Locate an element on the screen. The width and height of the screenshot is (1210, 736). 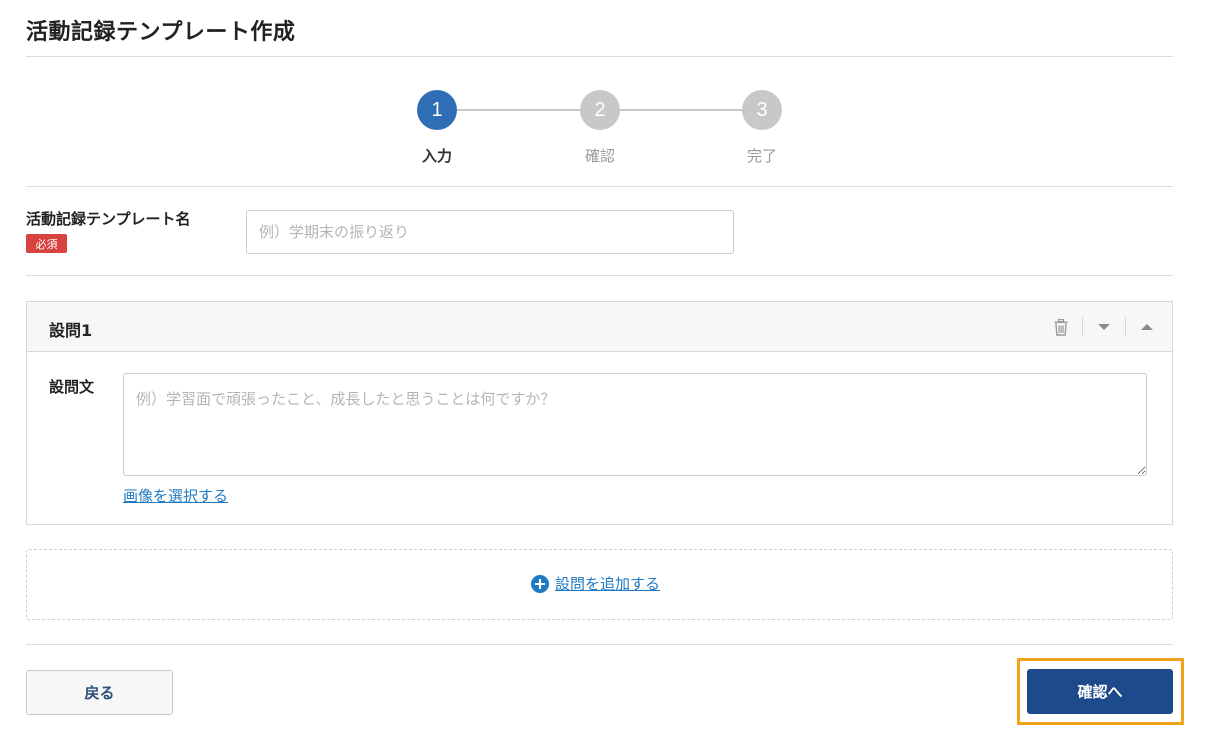
question-title: 設問1 is located at coordinates (71, 330).